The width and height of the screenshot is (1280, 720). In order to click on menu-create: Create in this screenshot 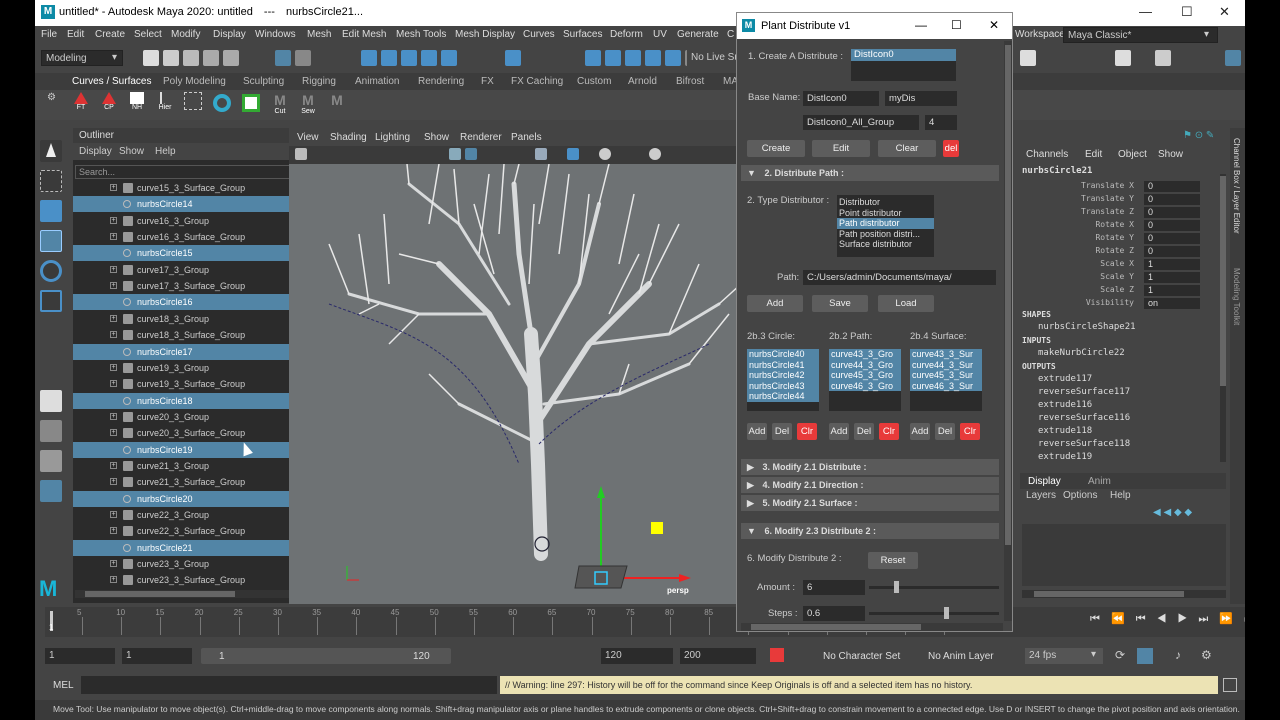, I will do `click(110, 34)`.